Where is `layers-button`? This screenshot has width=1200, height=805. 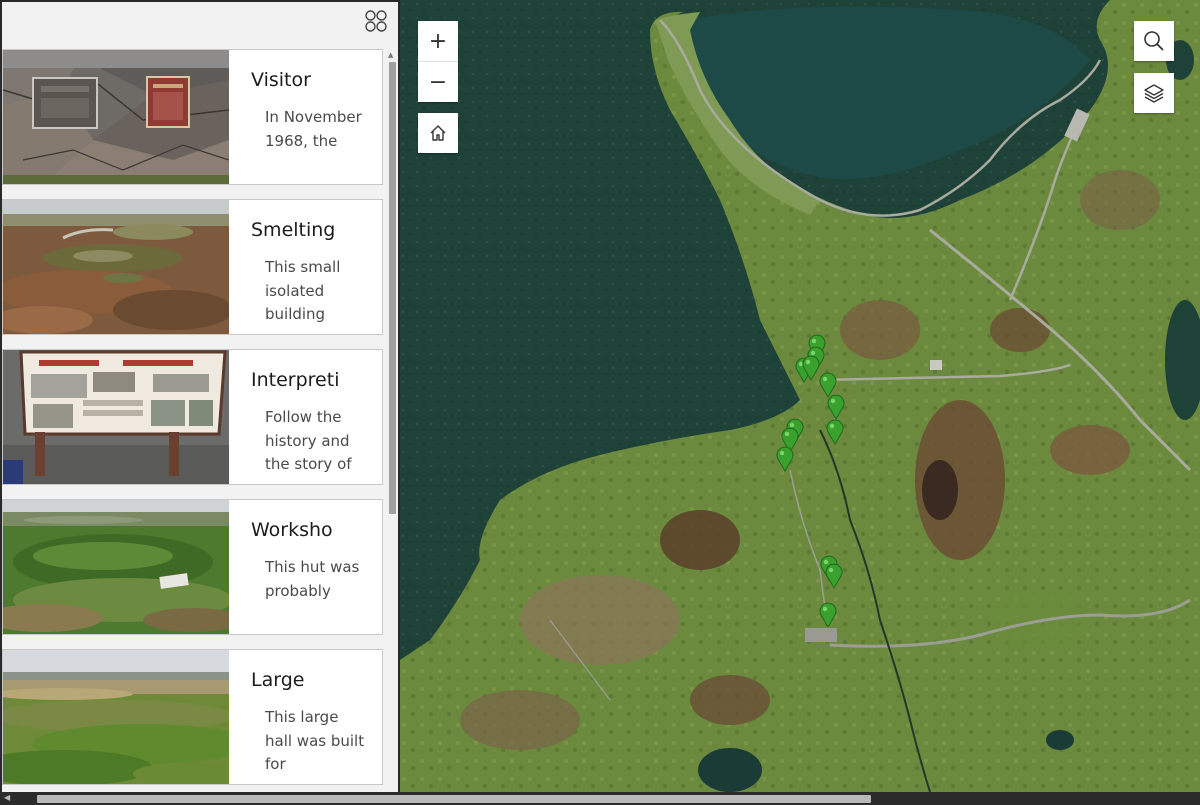 layers-button is located at coordinates (1154, 93).